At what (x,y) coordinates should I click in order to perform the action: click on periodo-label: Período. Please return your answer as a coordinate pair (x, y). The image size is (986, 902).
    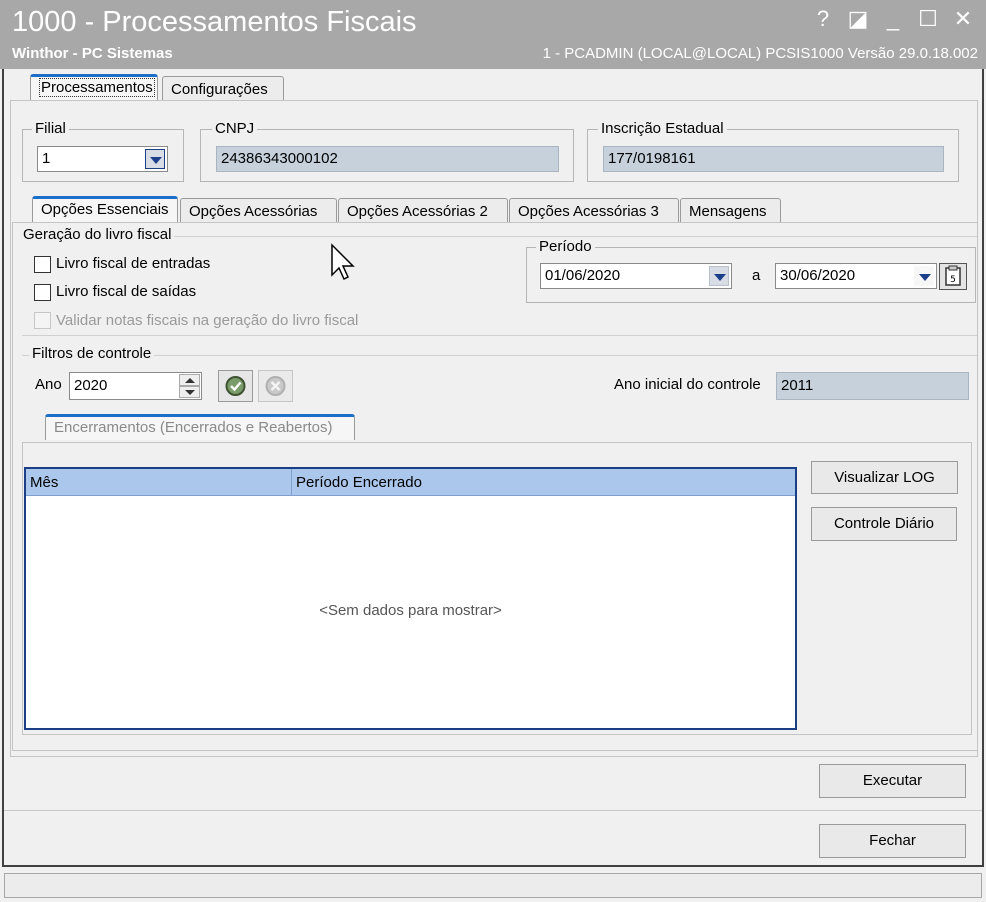
    Looking at the image, I should click on (565, 246).